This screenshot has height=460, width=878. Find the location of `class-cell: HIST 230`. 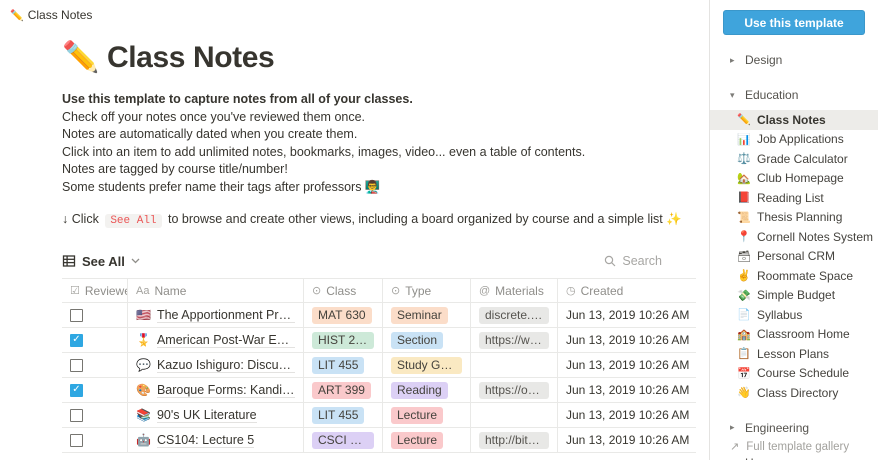

class-cell: HIST 230 is located at coordinates (342, 340).